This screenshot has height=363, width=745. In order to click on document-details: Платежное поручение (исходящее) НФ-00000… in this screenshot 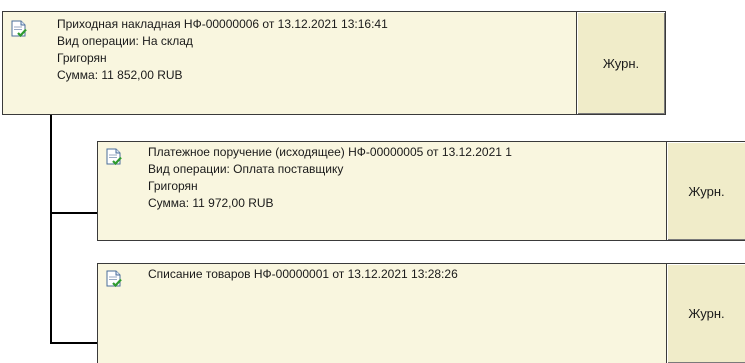, I will do `click(408, 178)`.